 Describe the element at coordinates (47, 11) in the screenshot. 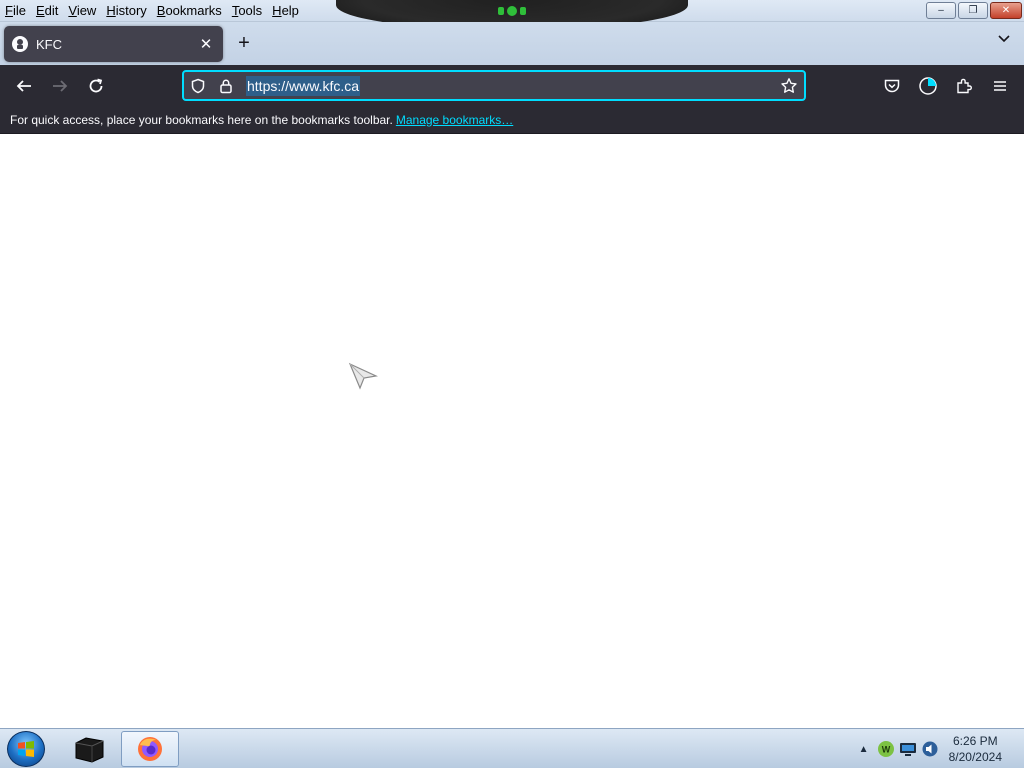

I see `menu-edit: Edit` at that location.